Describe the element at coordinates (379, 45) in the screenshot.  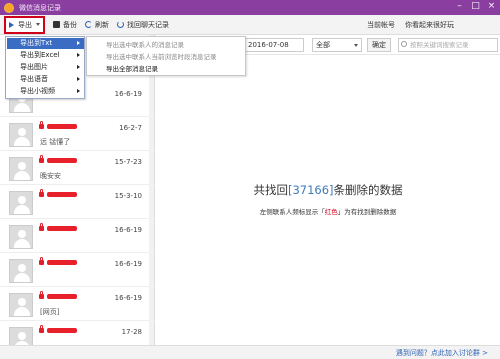
I see `confirm-button: 确定` at that location.